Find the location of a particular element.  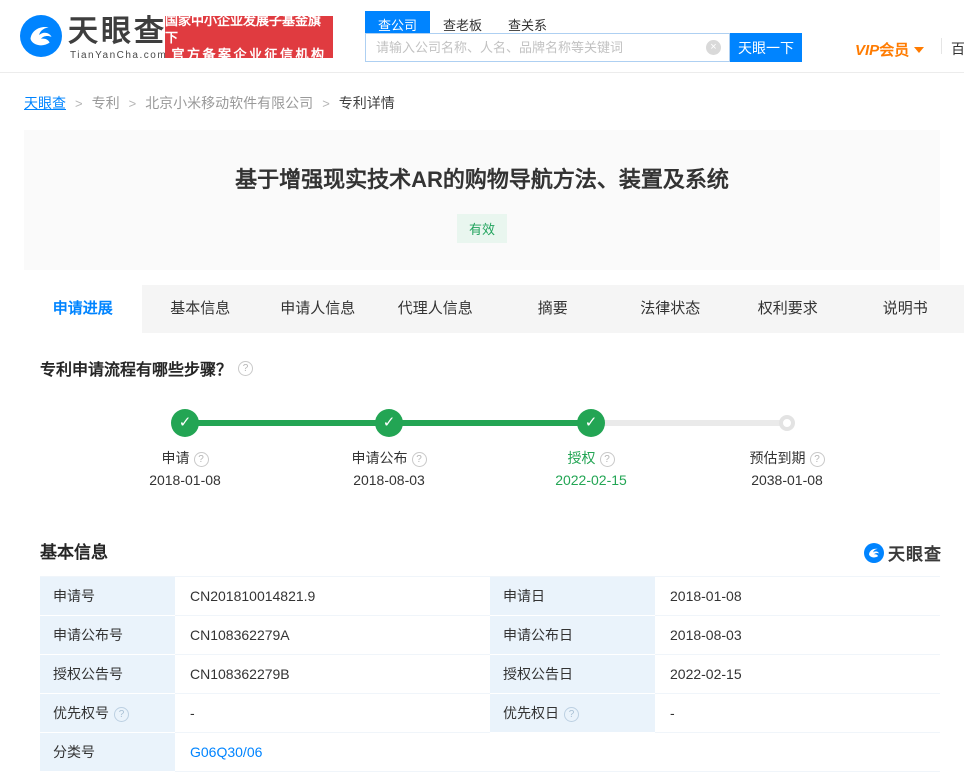

table-label: 申请公布号 is located at coordinates (107, 635).